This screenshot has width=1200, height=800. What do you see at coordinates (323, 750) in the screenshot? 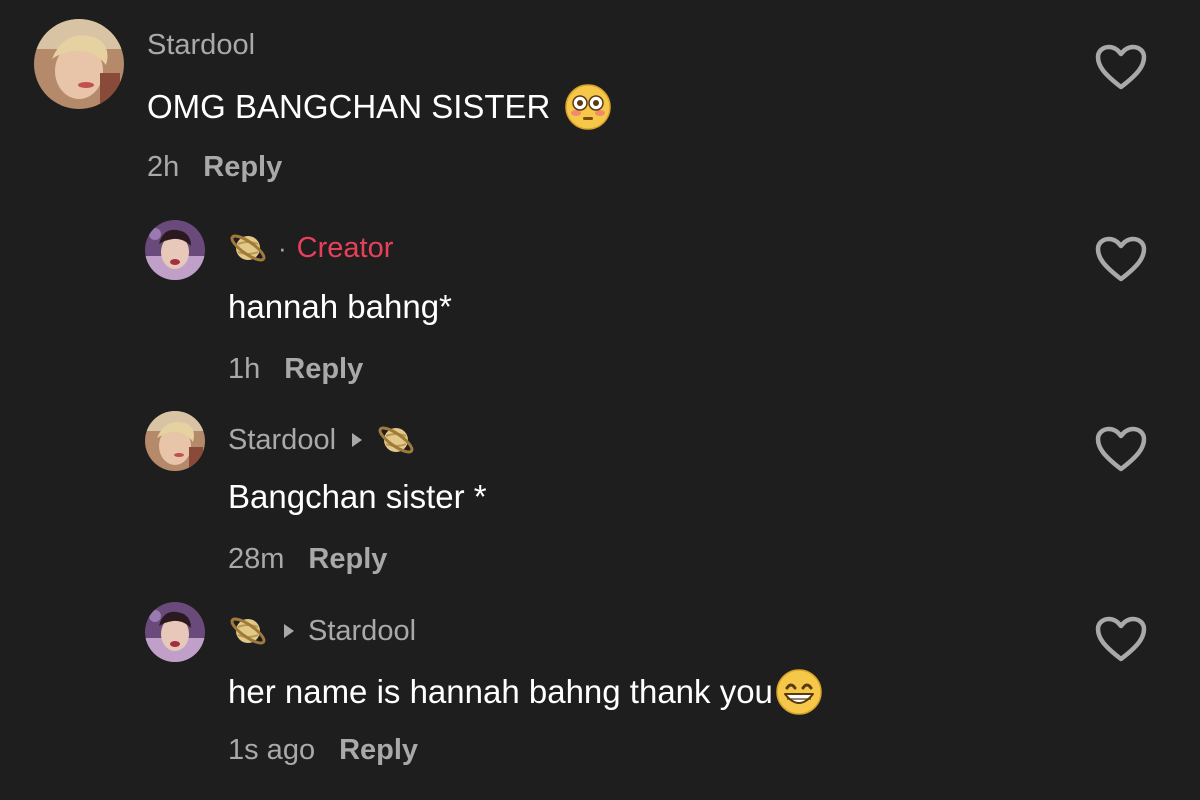
I see `comment-meta: 1s ago Reply` at bounding box center [323, 750].